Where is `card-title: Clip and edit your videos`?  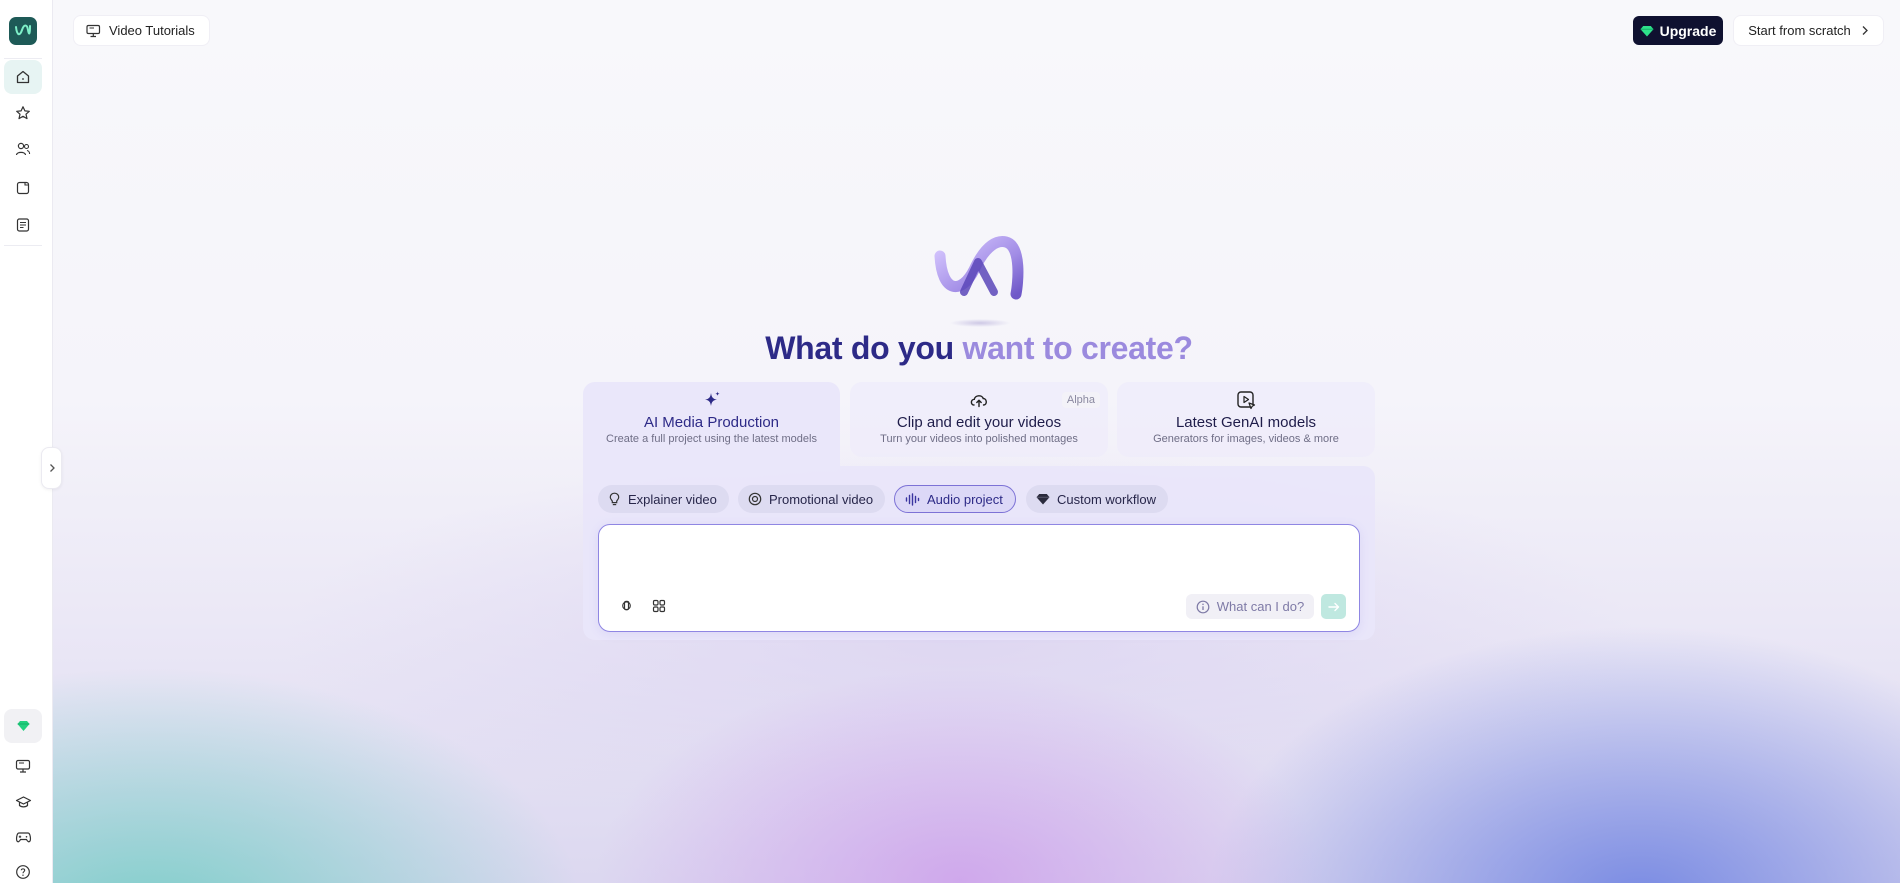
card-title: Clip and edit your videos is located at coordinates (979, 422).